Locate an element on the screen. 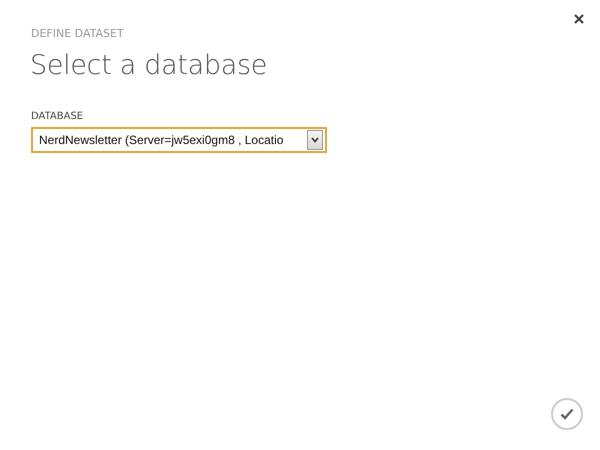 The image size is (600, 450). checkmark-icon is located at coordinates (567, 414).